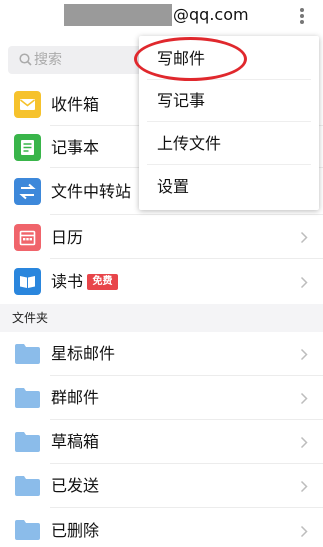  Describe the element at coordinates (161, 442) in the screenshot. I see `folder-item-drafts: 草稿箱` at that location.